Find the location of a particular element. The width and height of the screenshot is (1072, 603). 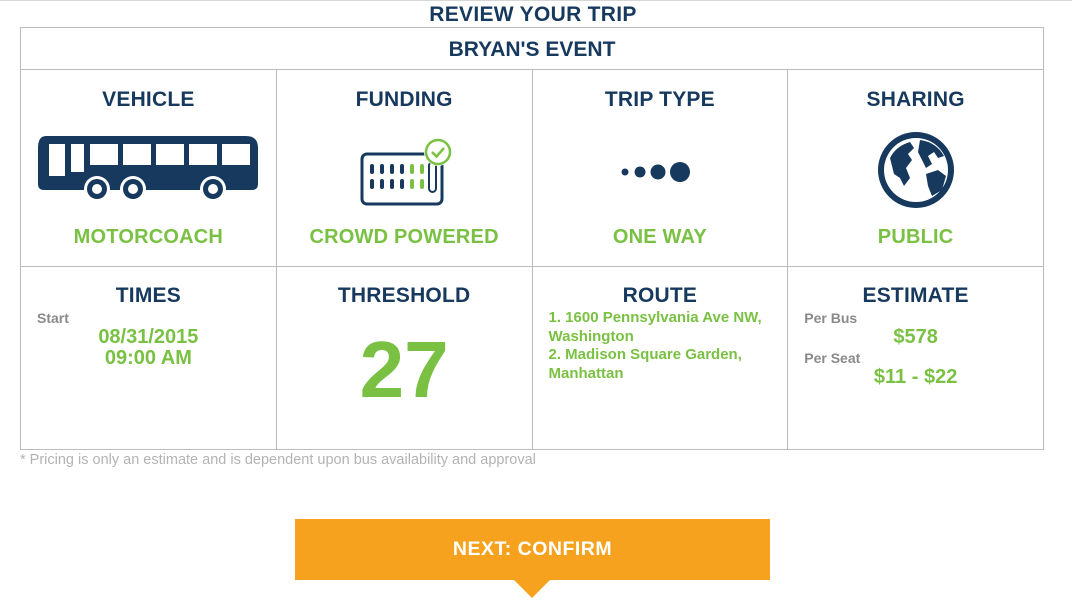

trip-type-cell: TRIP TYPE ONE WAY is located at coordinates (661, 168).